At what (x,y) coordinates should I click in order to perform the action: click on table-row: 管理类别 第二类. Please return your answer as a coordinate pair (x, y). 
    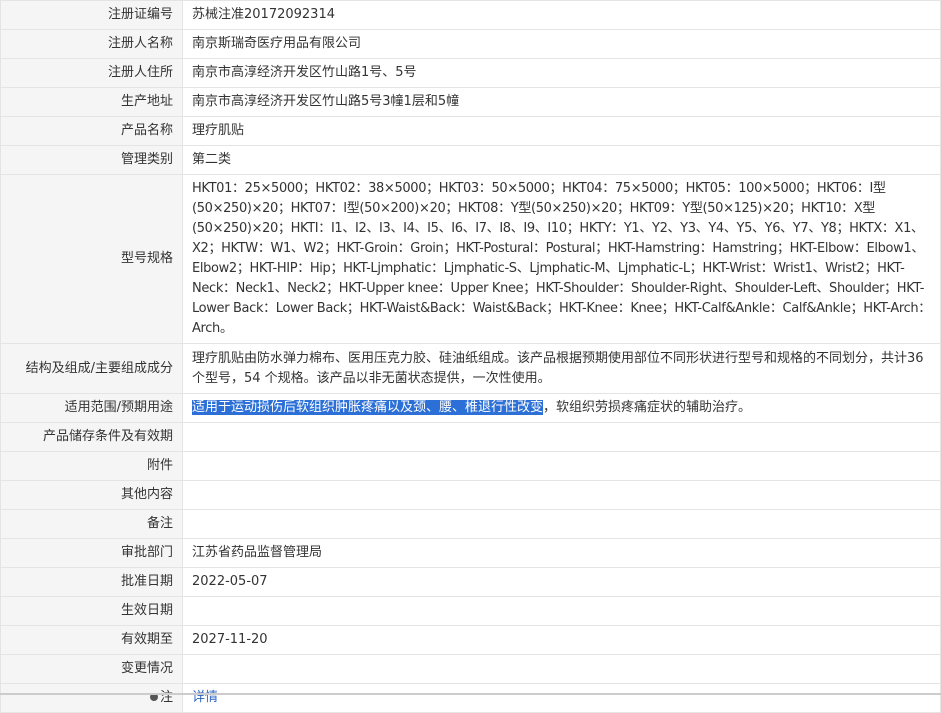
    Looking at the image, I should click on (470, 160).